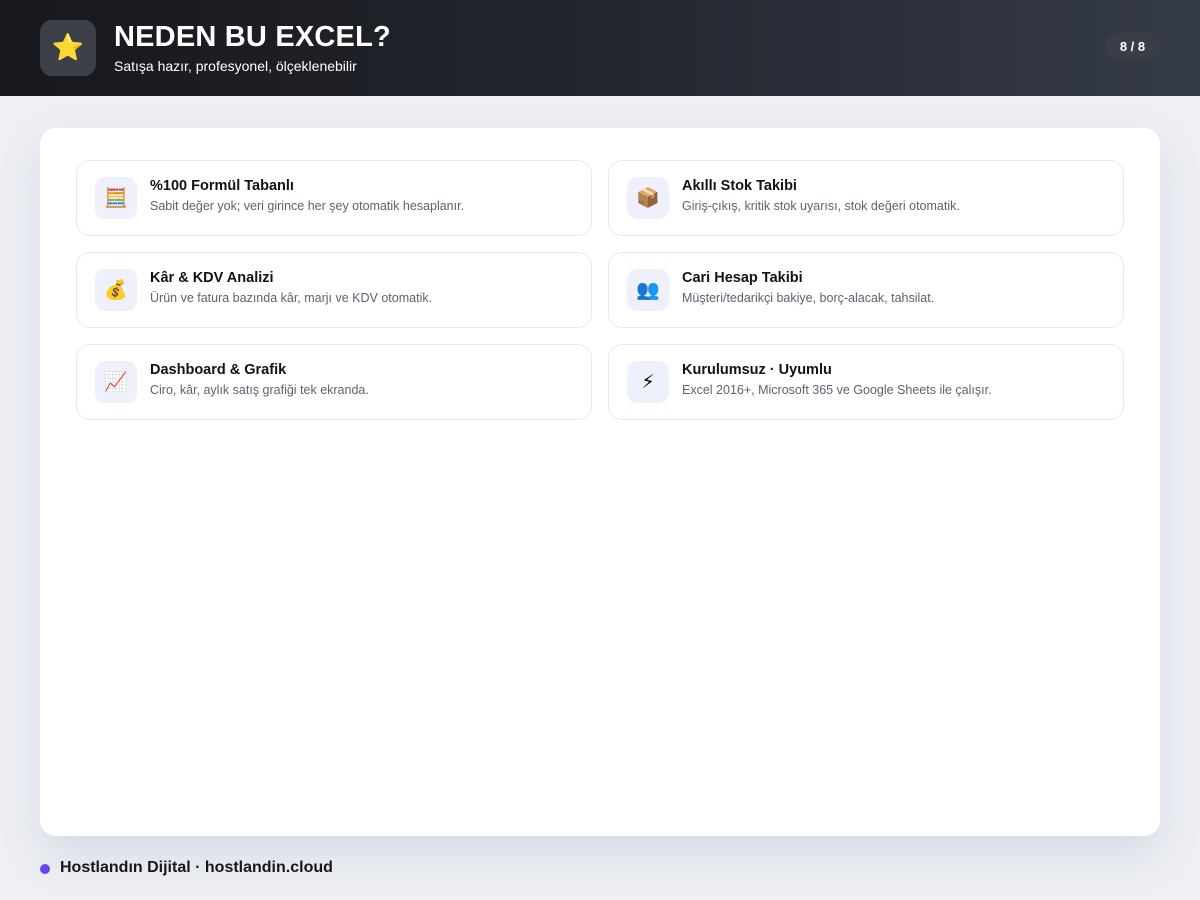  Describe the element at coordinates (648, 382) in the screenshot. I see `lightning-icon: ⚡` at that location.